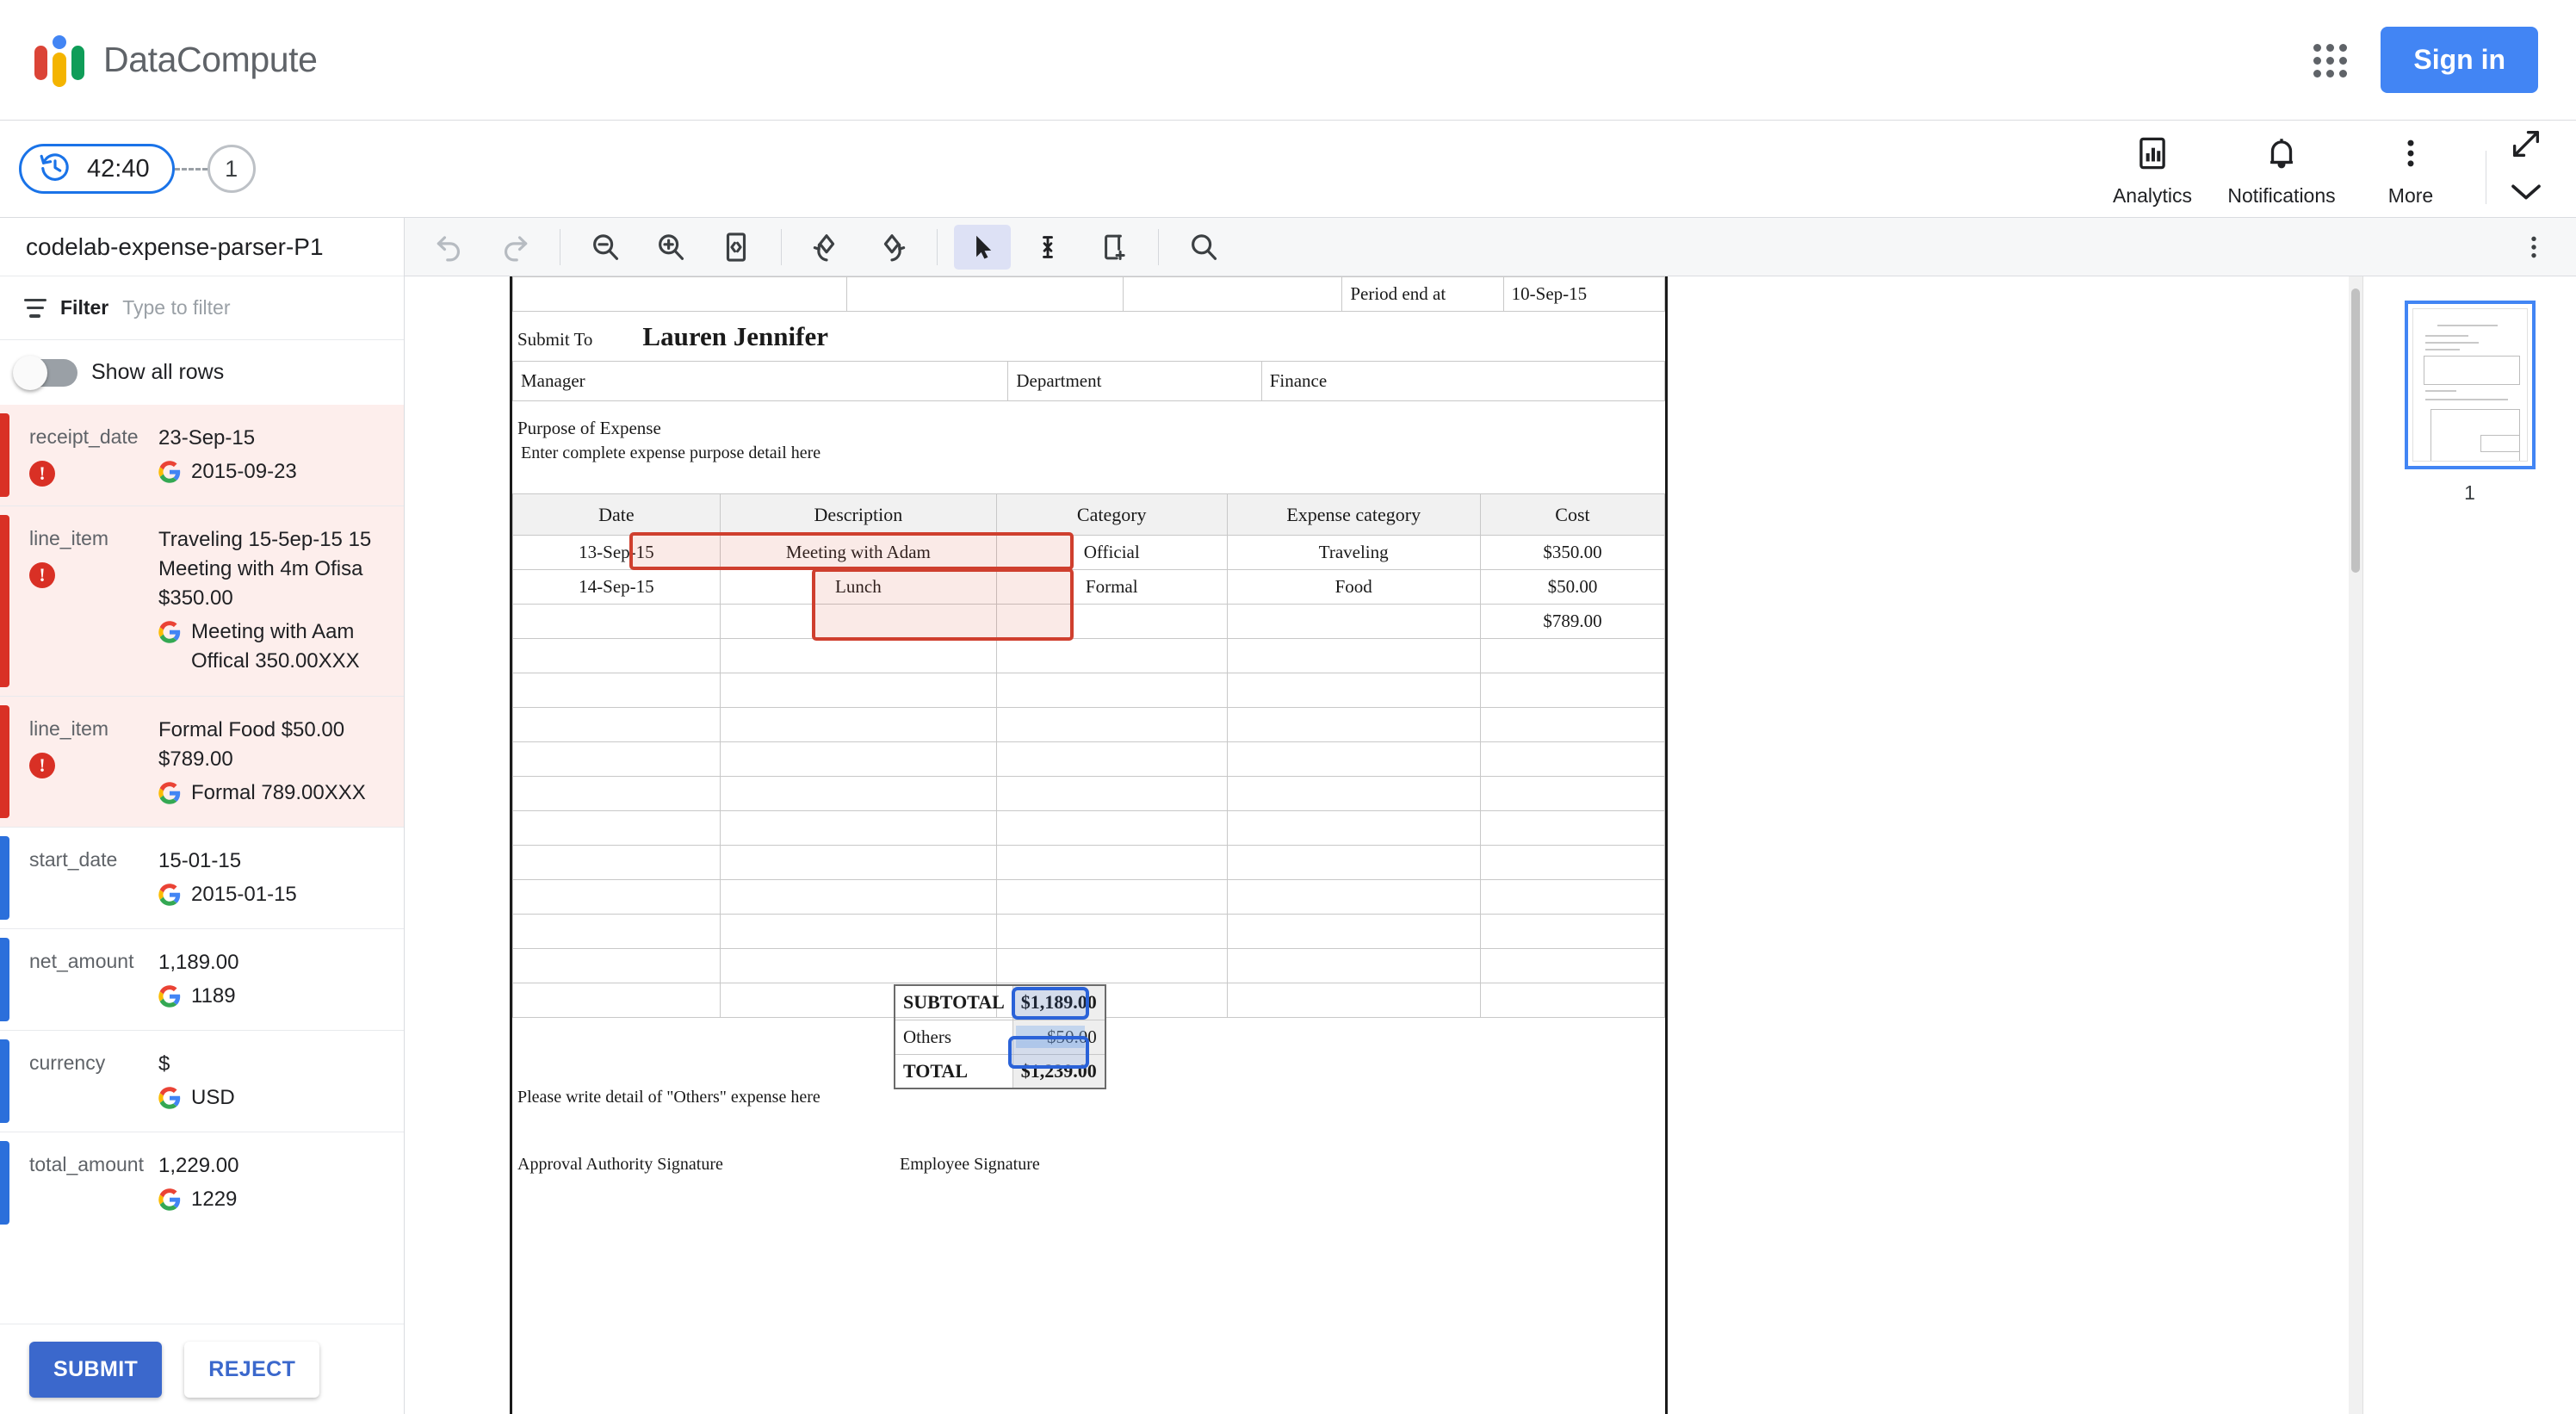 Image resolution: width=2576 pixels, height=1414 pixels. Describe the element at coordinates (2281, 155) in the screenshot. I see `bell-icon` at that location.